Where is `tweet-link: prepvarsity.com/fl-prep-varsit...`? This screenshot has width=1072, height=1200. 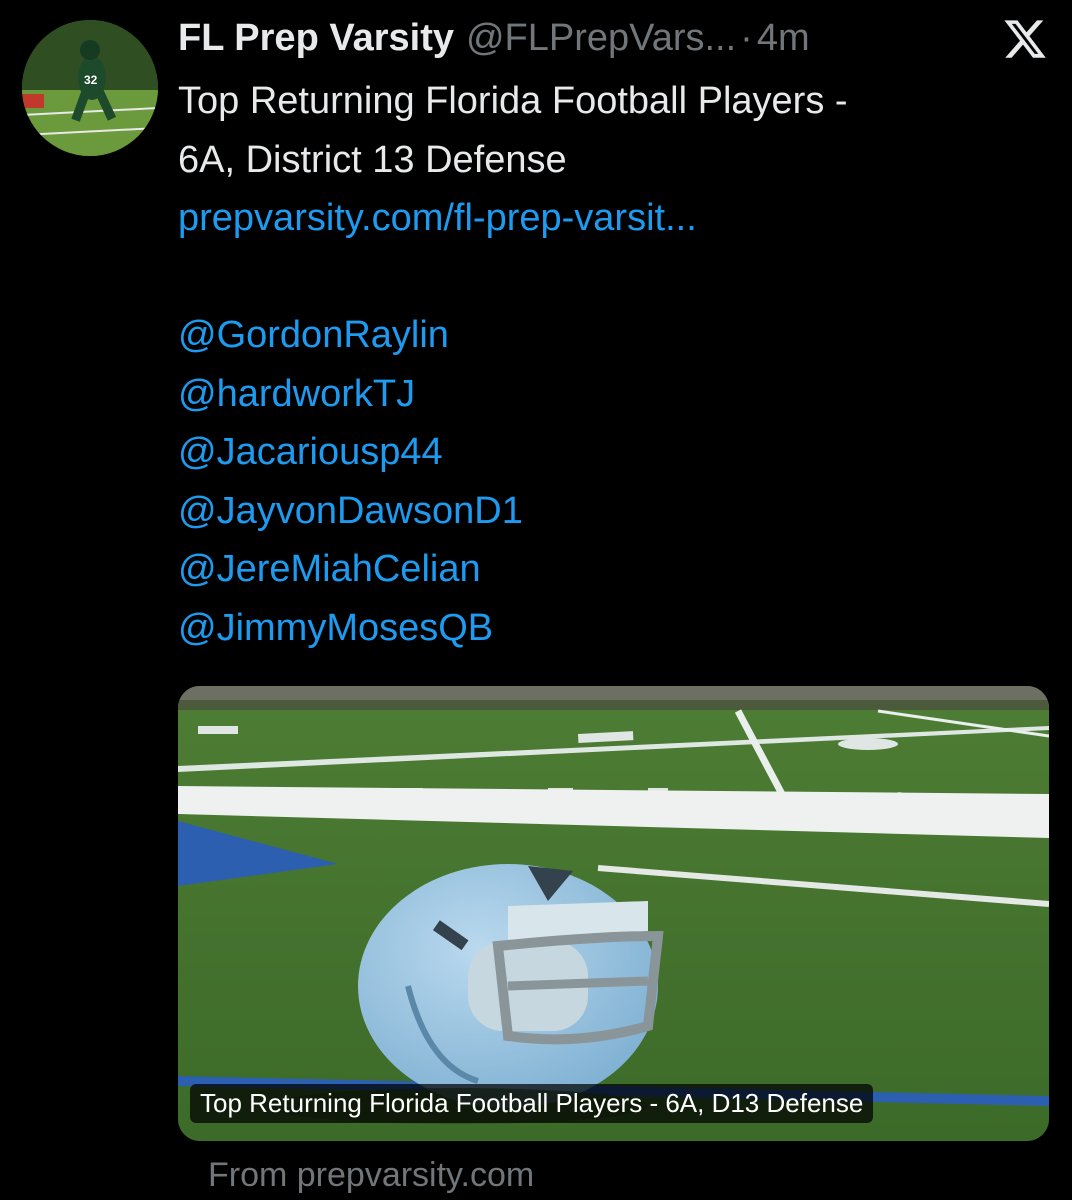
tweet-link: prepvarsity.com/fl-prep-varsit... is located at coordinates (608, 218).